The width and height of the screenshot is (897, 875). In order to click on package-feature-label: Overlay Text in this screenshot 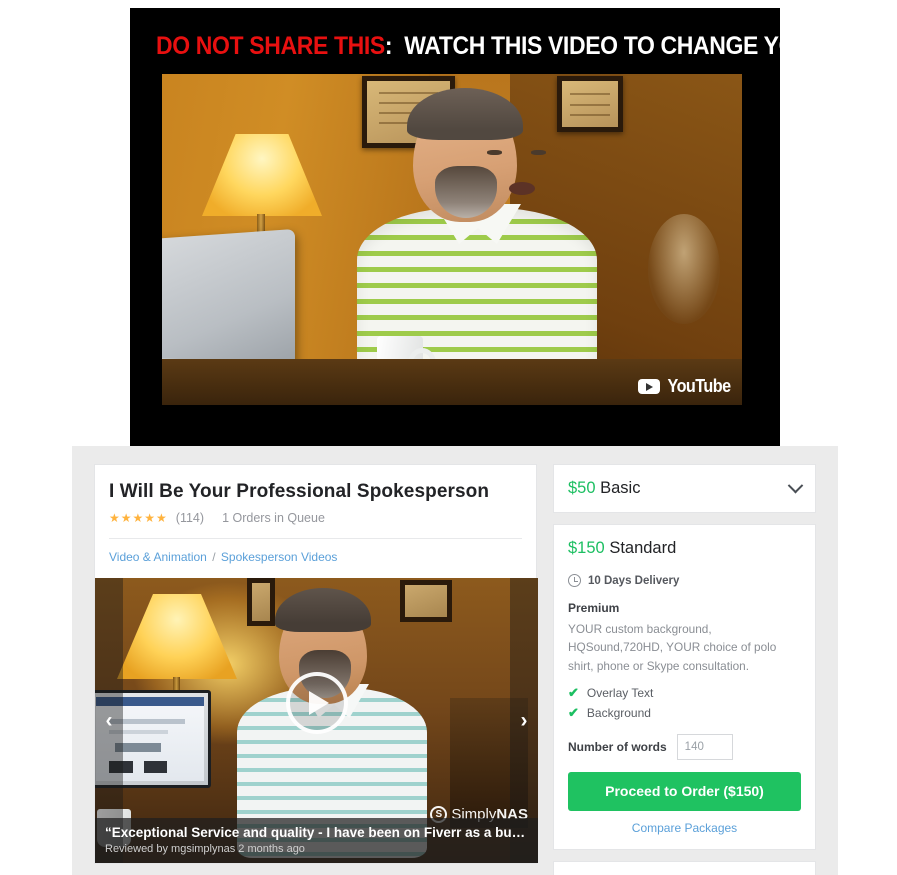, I will do `click(620, 692)`.